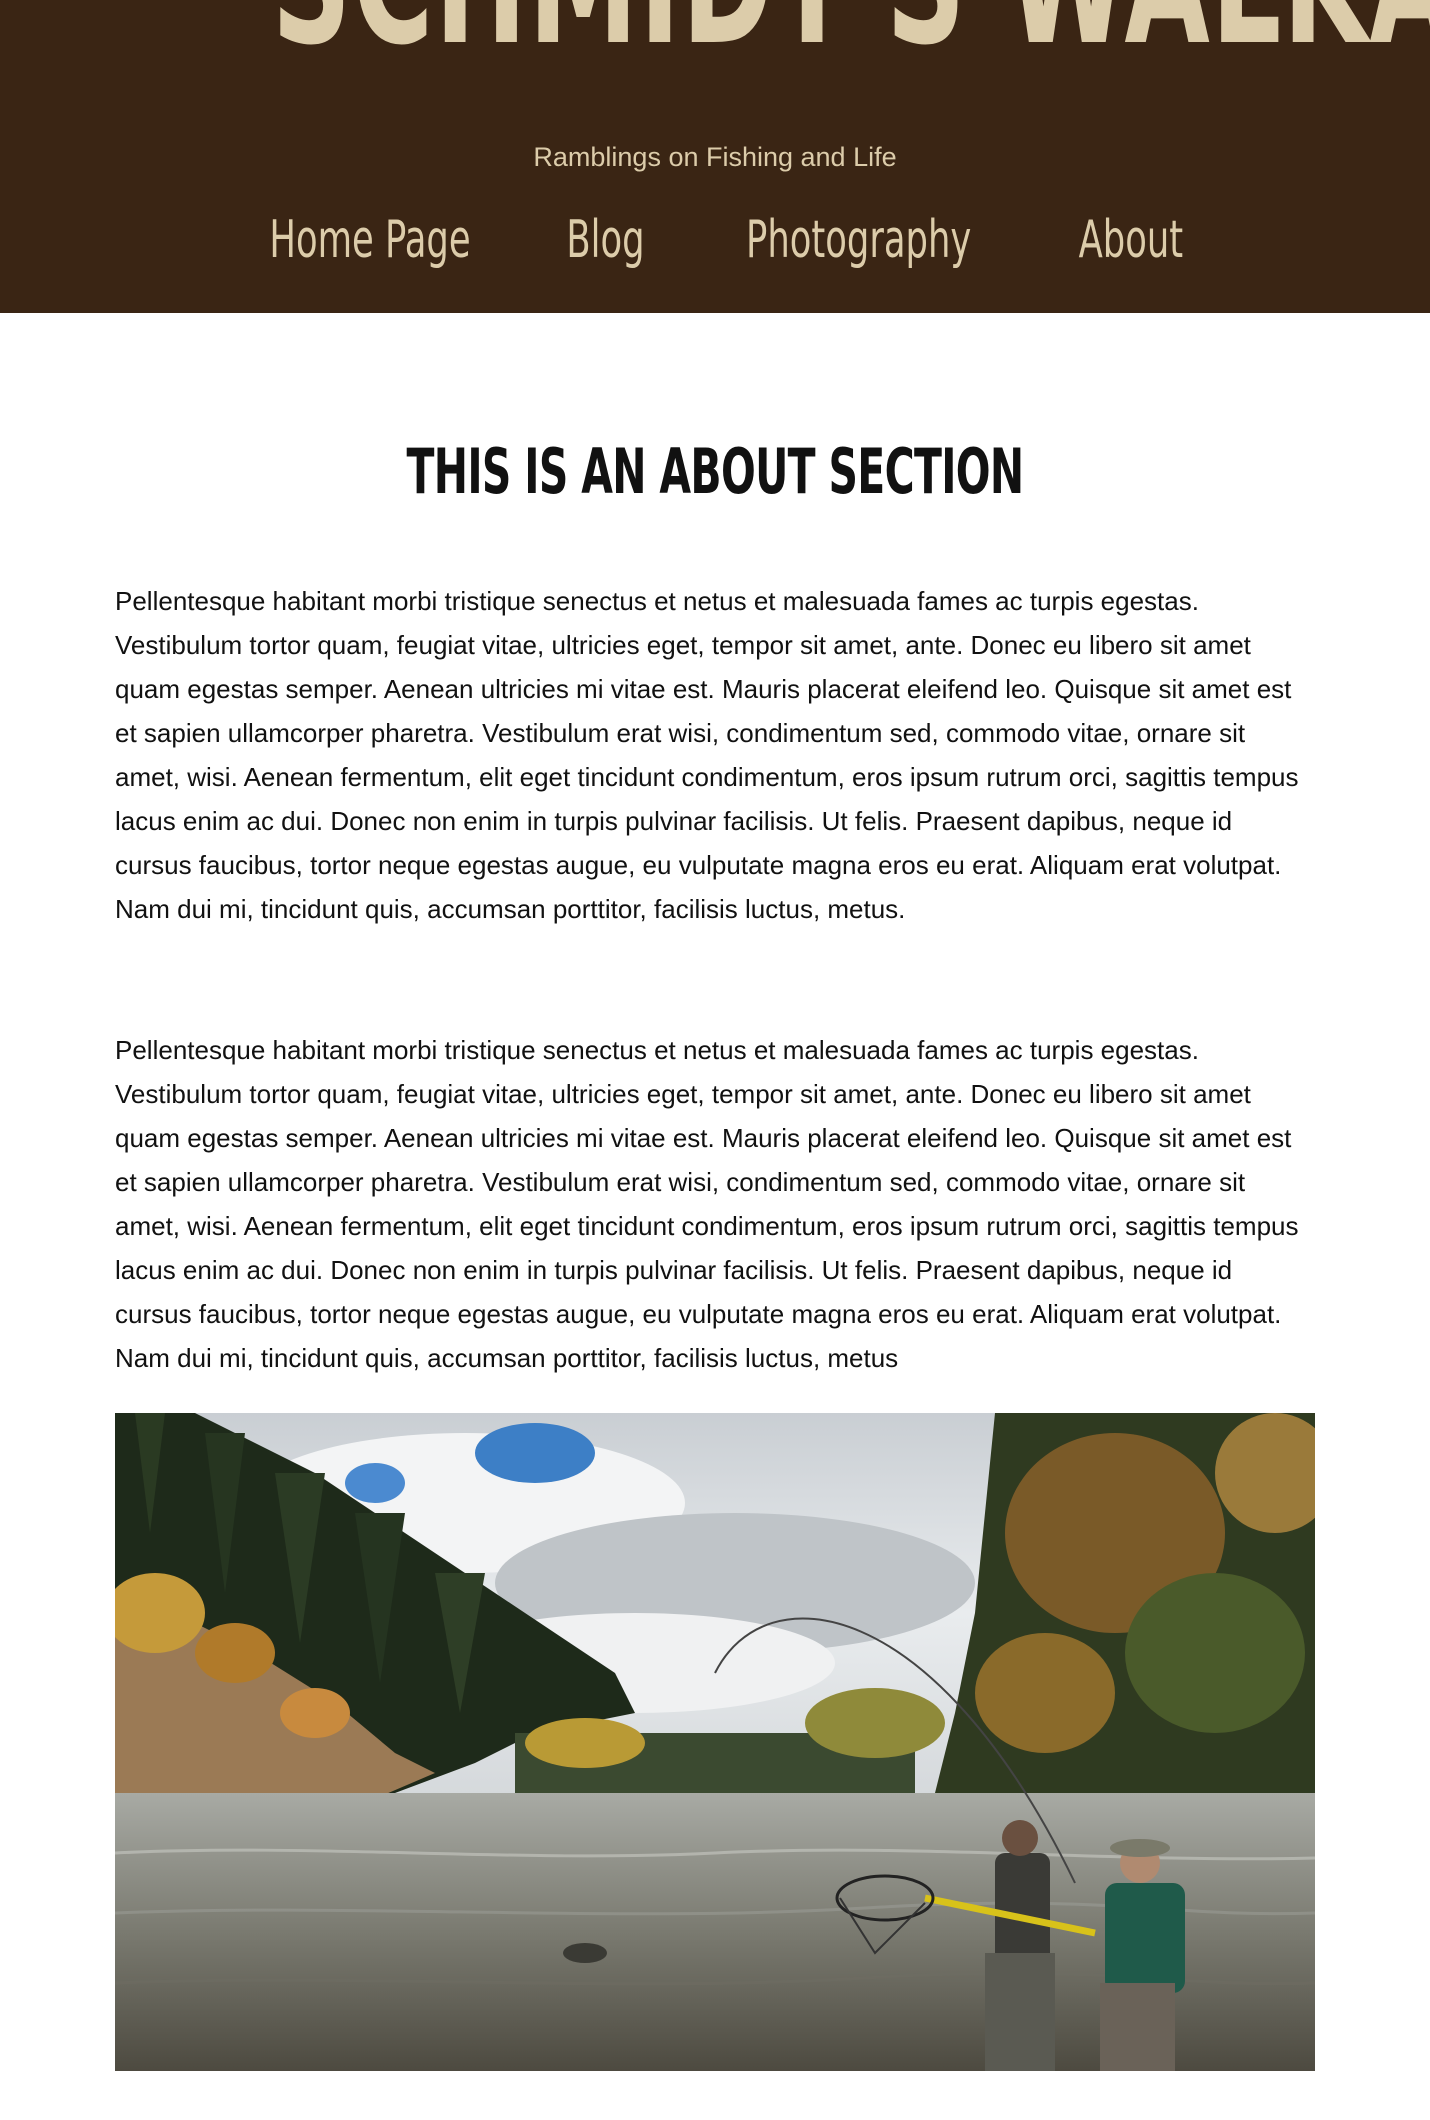  I want to click on nav-link-home: Home Page, so click(369, 240).